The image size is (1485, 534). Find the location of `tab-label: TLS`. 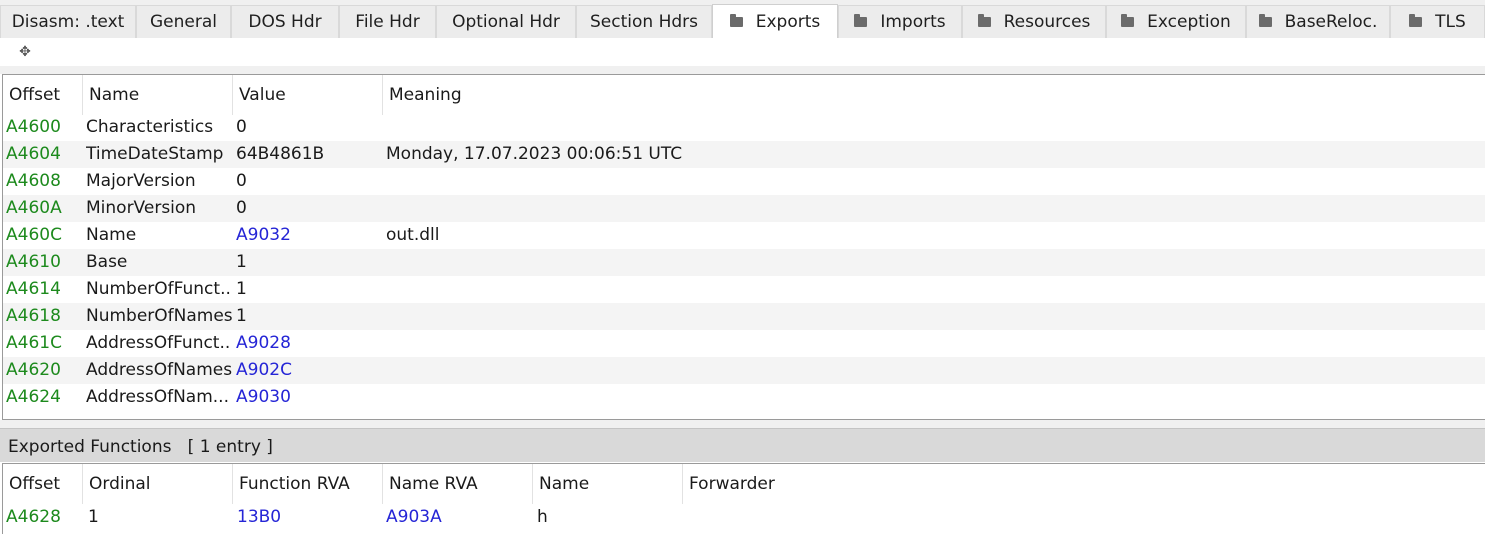

tab-label: TLS is located at coordinates (1450, 22).